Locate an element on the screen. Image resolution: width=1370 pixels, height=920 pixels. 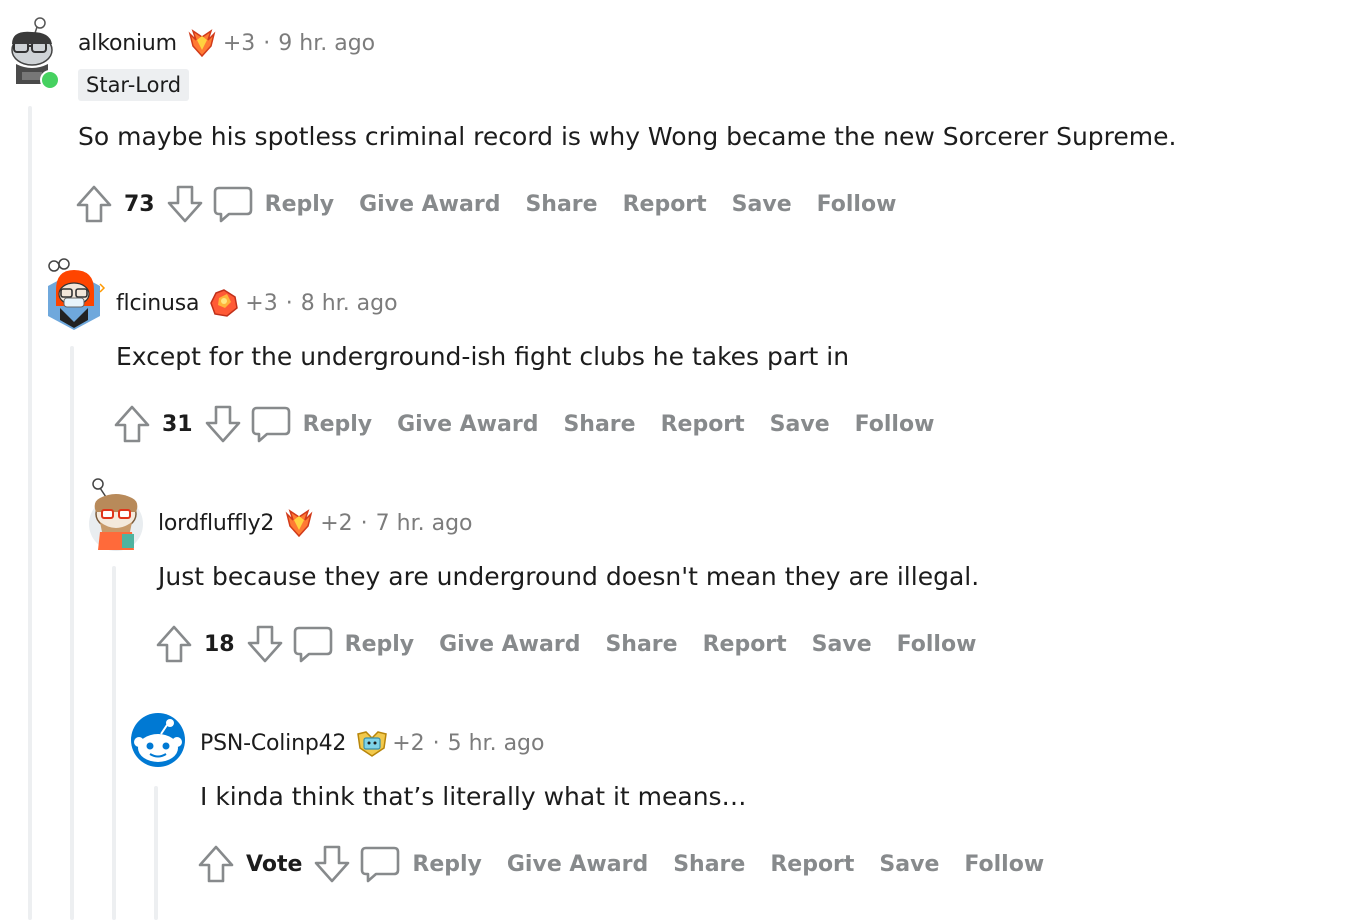
timestamp: 7 hr. ago is located at coordinates (424, 523).